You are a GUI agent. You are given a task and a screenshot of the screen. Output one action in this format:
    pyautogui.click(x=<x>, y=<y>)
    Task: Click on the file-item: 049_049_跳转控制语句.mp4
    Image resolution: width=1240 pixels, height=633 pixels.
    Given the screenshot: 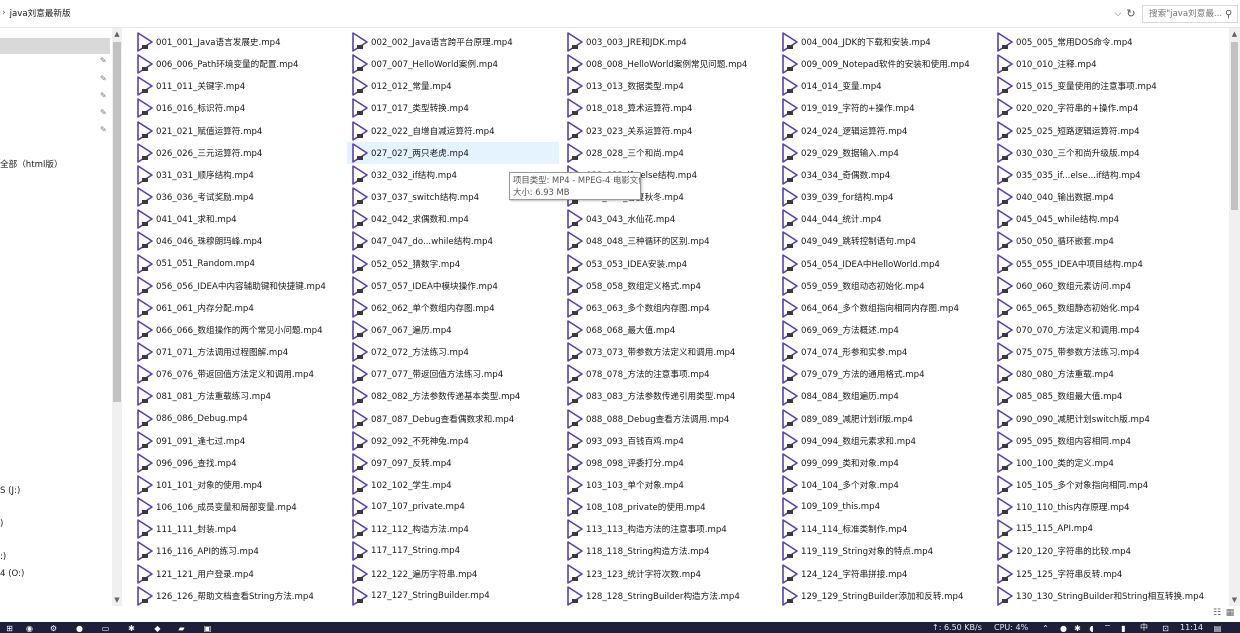 What is the action you would take?
    pyautogui.click(x=883, y=241)
    